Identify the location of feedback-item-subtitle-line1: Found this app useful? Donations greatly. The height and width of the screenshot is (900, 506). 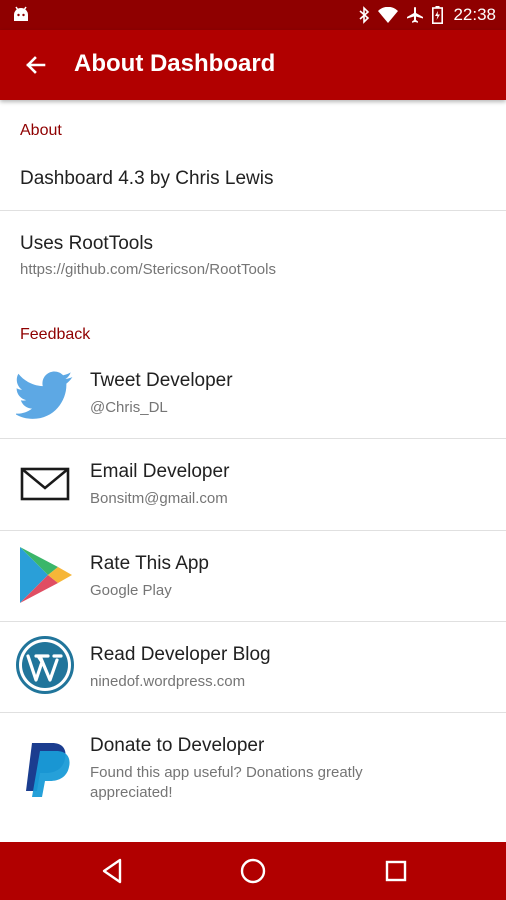
(226, 772).